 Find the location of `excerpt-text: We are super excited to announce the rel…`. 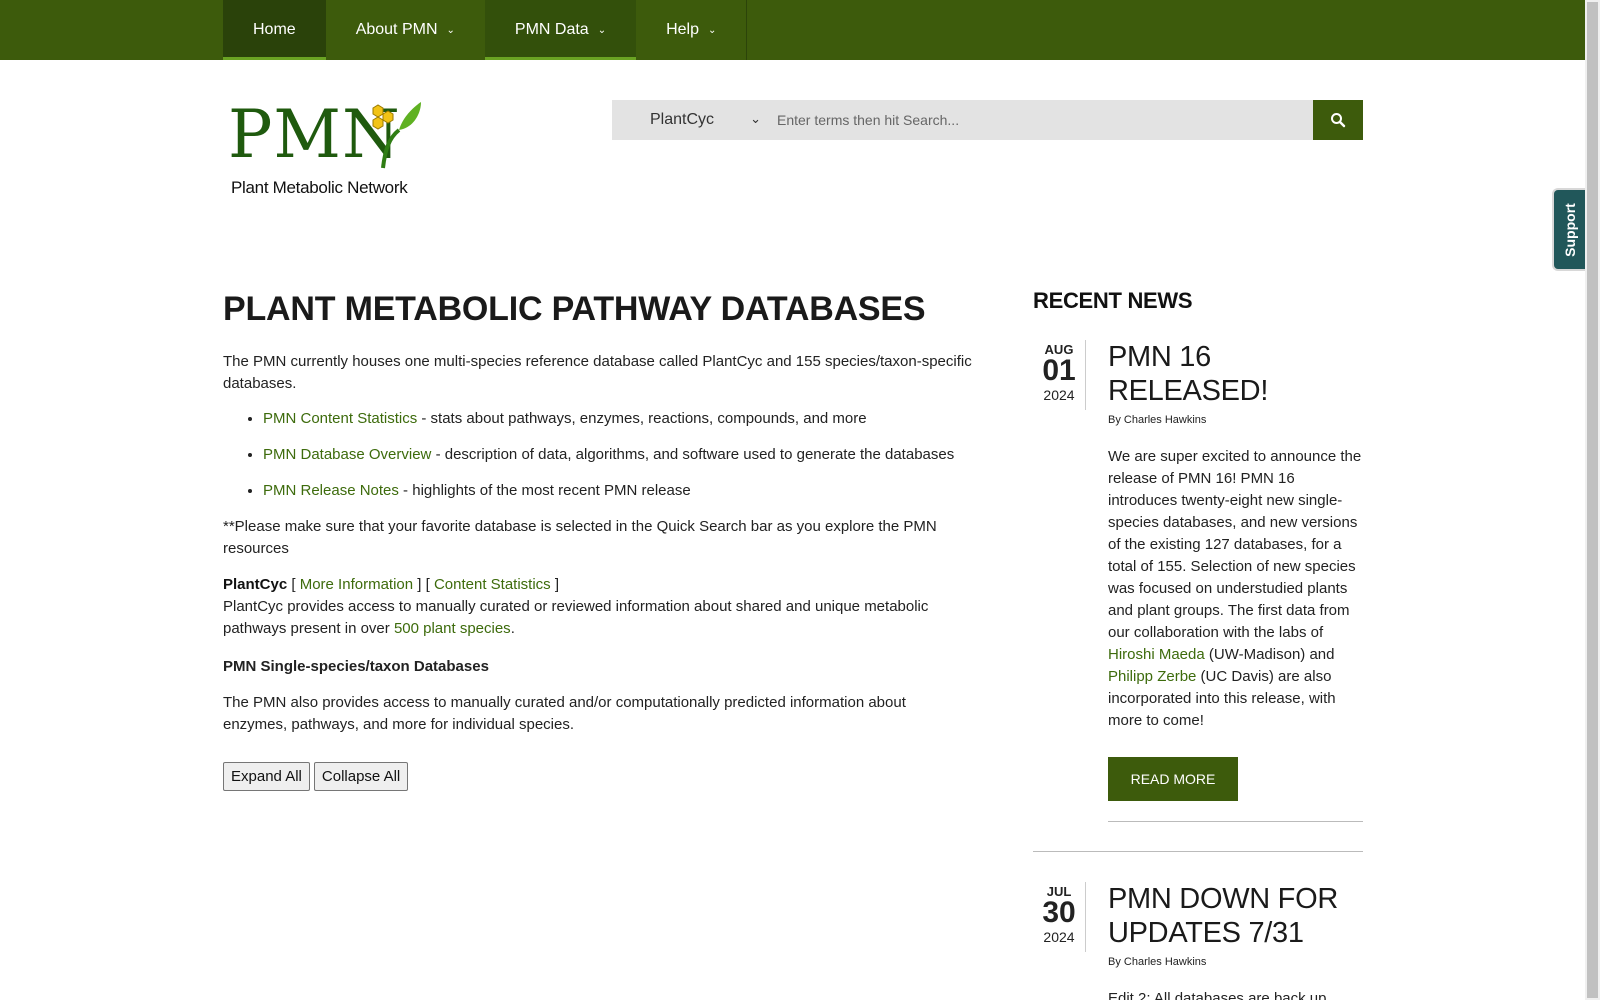

excerpt-text: We are super excited to announce the rel… is located at coordinates (1235, 544).